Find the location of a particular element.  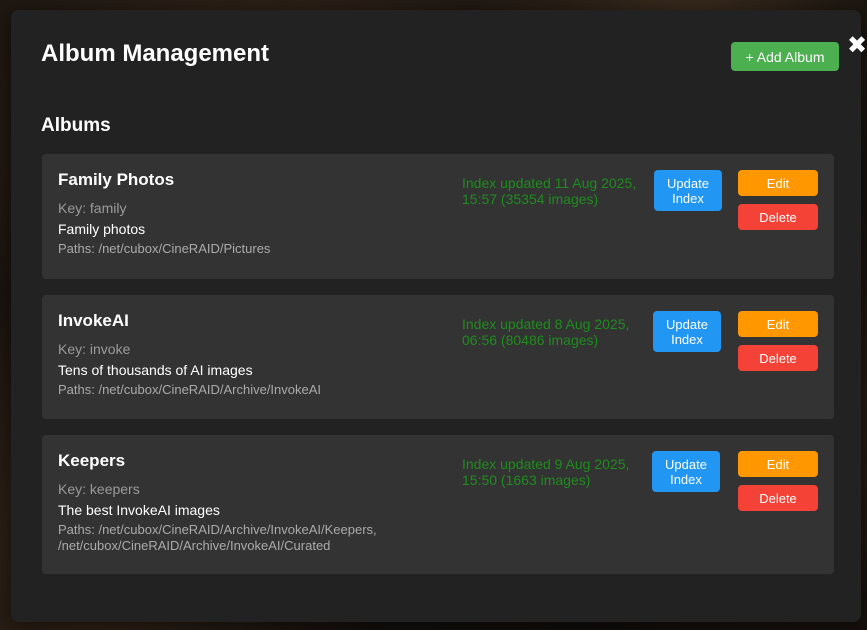

album-description: Family photos is located at coordinates (102, 229).